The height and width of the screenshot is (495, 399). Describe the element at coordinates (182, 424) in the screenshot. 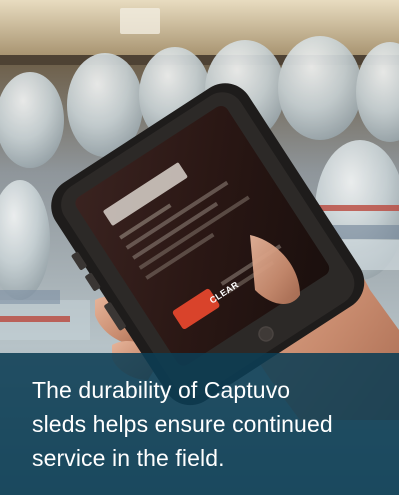

I see `caption-line-2: sleds helps ensure continued` at that location.